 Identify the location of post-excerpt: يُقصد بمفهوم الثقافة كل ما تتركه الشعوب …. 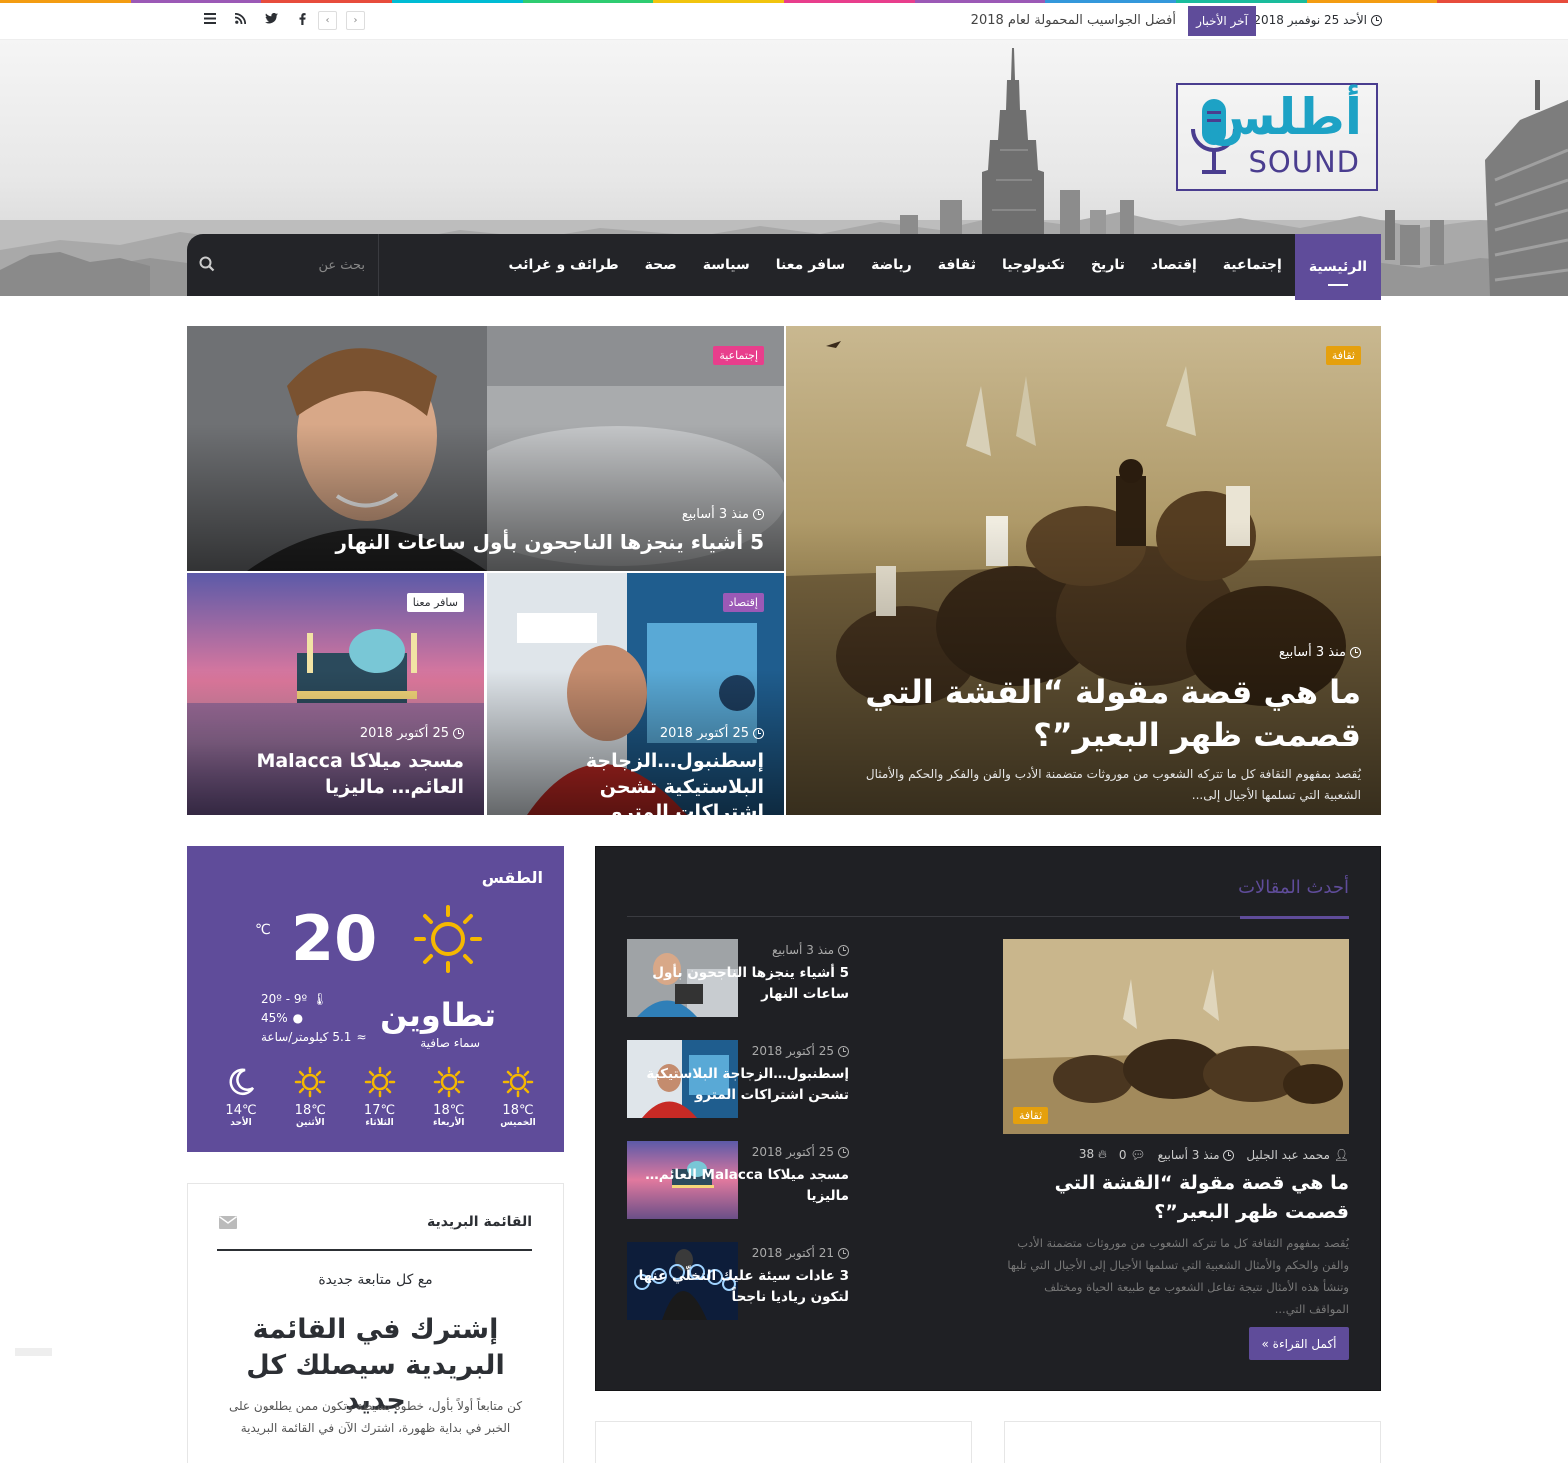
(1113, 784).